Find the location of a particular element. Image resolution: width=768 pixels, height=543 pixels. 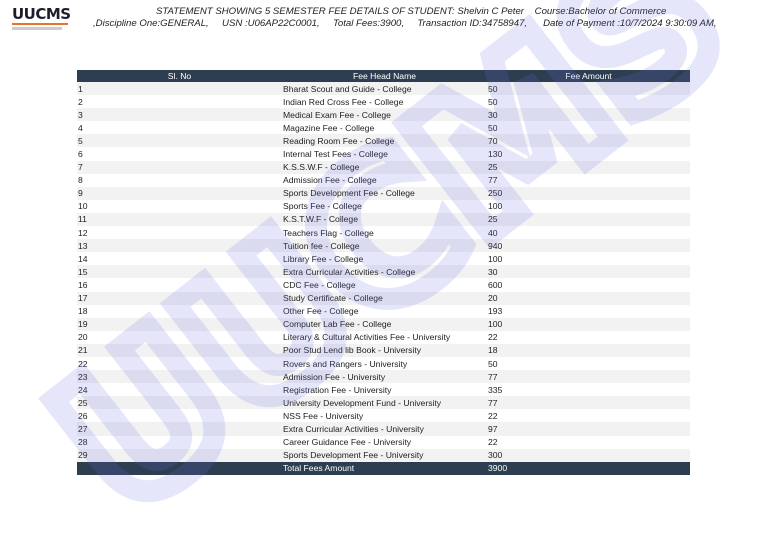

total-row: Total Fees Amount 3900 is located at coordinates (383, 468).